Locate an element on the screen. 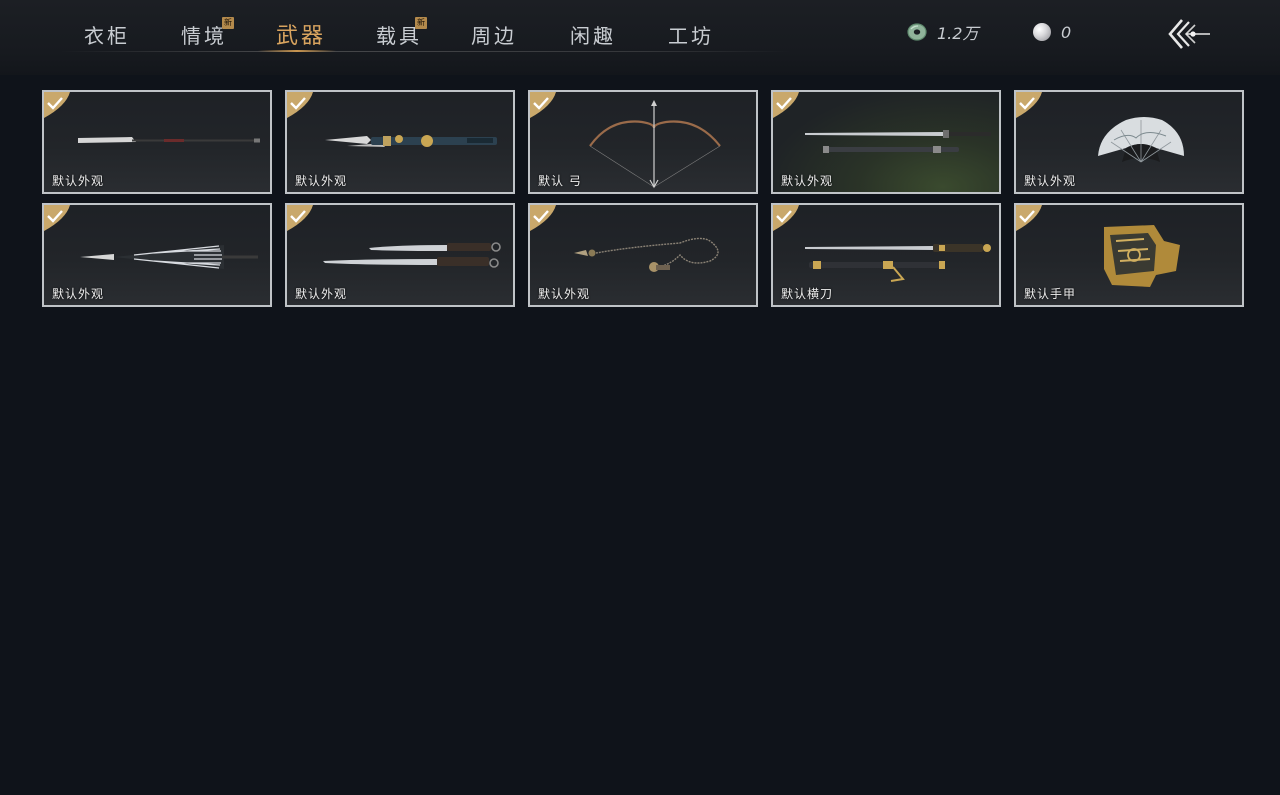 This screenshot has width=1280, height=795. active-tab-indicator is located at coordinates (297, 51).